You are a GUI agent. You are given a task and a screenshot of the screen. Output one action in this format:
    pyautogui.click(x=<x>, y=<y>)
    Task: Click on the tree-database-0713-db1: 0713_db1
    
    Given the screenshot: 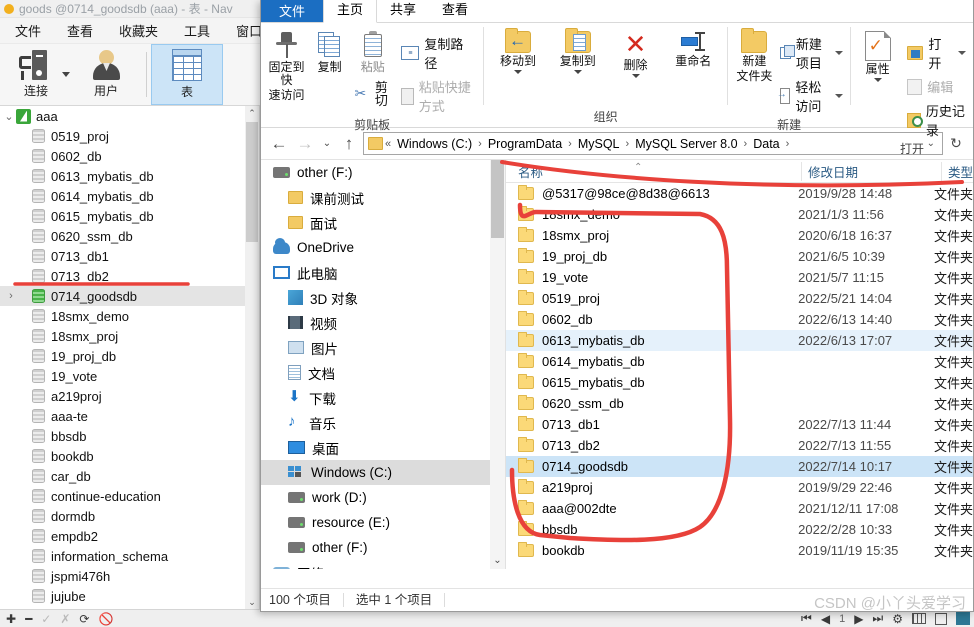 What is the action you would take?
    pyautogui.click(x=129, y=256)
    